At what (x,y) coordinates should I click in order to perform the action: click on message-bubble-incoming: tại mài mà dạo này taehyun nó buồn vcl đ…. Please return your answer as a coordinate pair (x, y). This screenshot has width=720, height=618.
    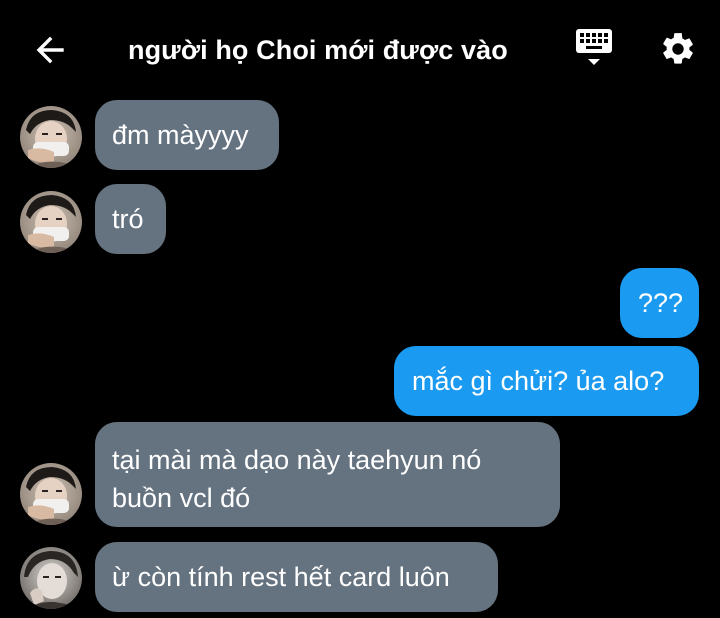
    Looking at the image, I should click on (327, 474).